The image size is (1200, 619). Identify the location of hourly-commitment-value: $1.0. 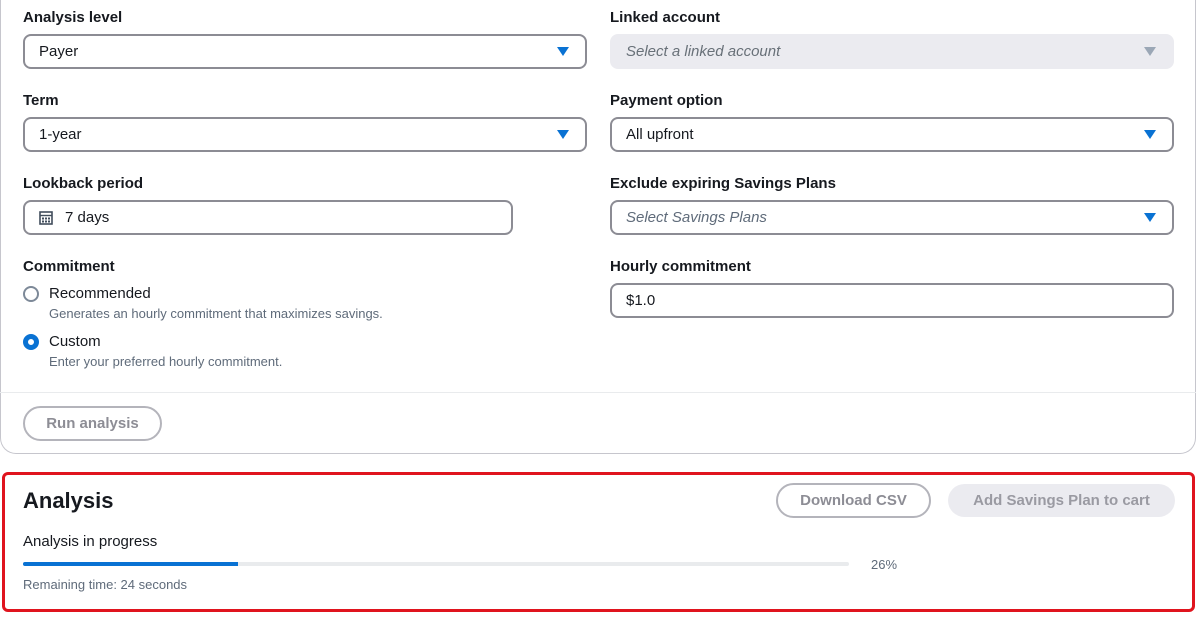
(641, 300).